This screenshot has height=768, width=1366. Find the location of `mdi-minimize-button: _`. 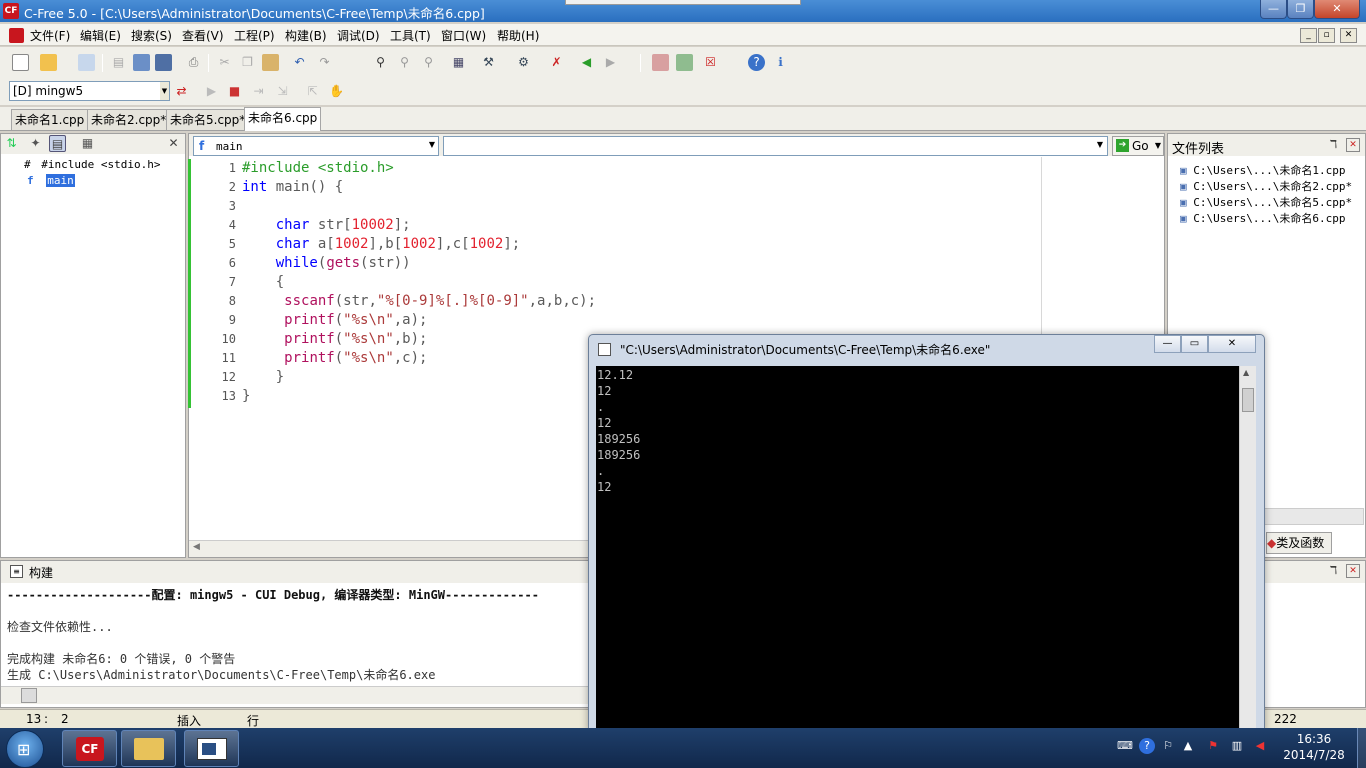

mdi-minimize-button: _ is located at coordinates (1308, 35).